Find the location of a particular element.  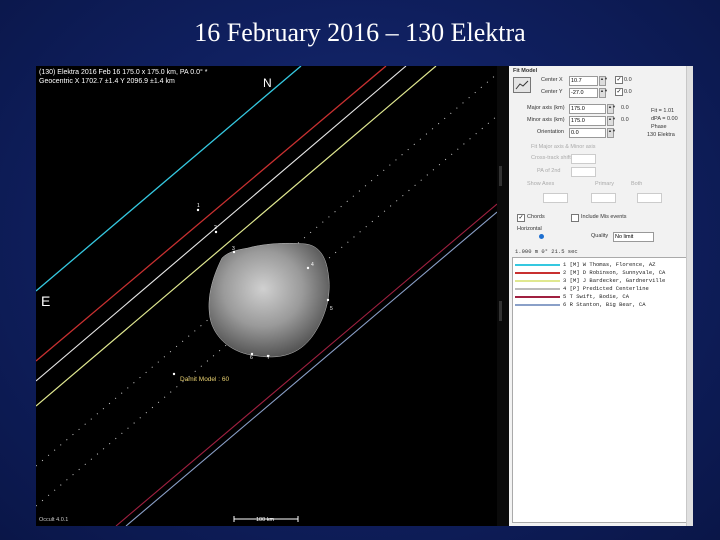

list-item: 3 [M] J Bardecker, Gardnerville is located at coordinates (601, 280).